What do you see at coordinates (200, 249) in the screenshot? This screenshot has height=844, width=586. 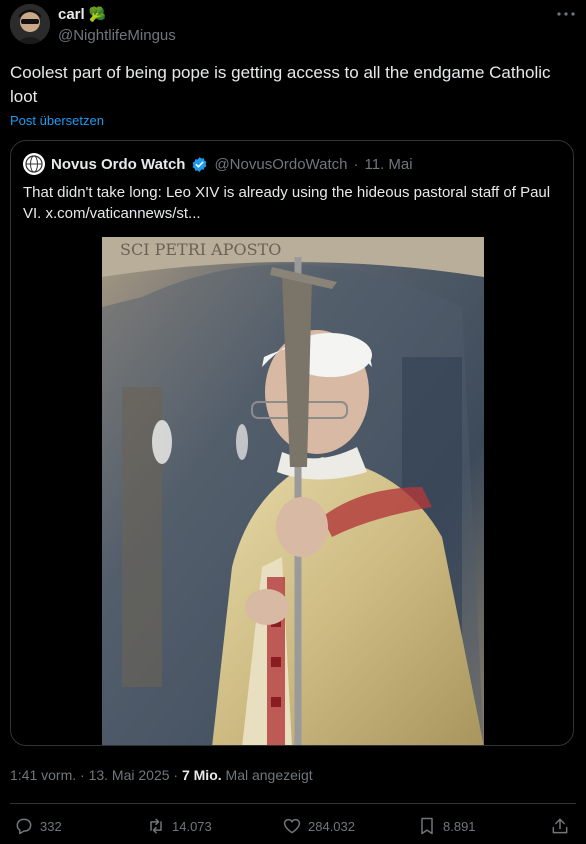 I see `inscription-text: SCI PETRI APOSTO` at bounding box center [200, 249].